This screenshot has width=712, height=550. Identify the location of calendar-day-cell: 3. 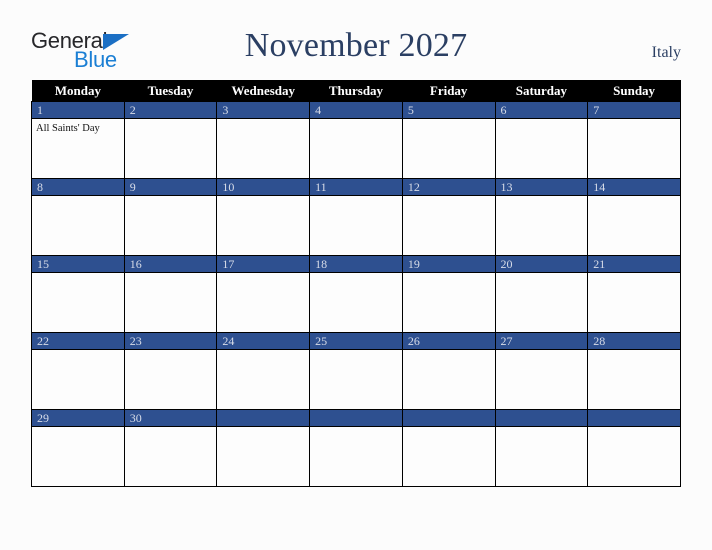
(263, 140).